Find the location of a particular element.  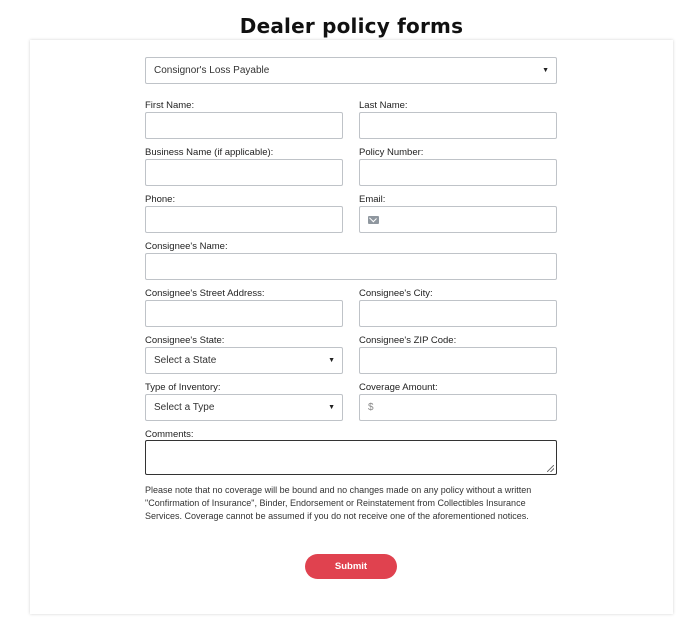

consignee-state-select: Select a State ▼ is located at coordinates (244, 360).